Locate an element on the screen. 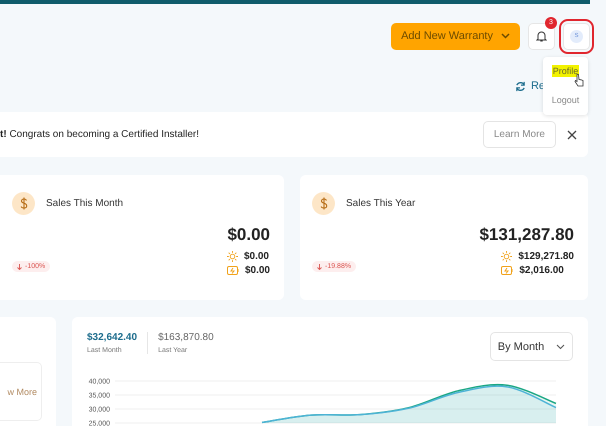  battery-amount: $0.00 is located at coordinates (257, 270).